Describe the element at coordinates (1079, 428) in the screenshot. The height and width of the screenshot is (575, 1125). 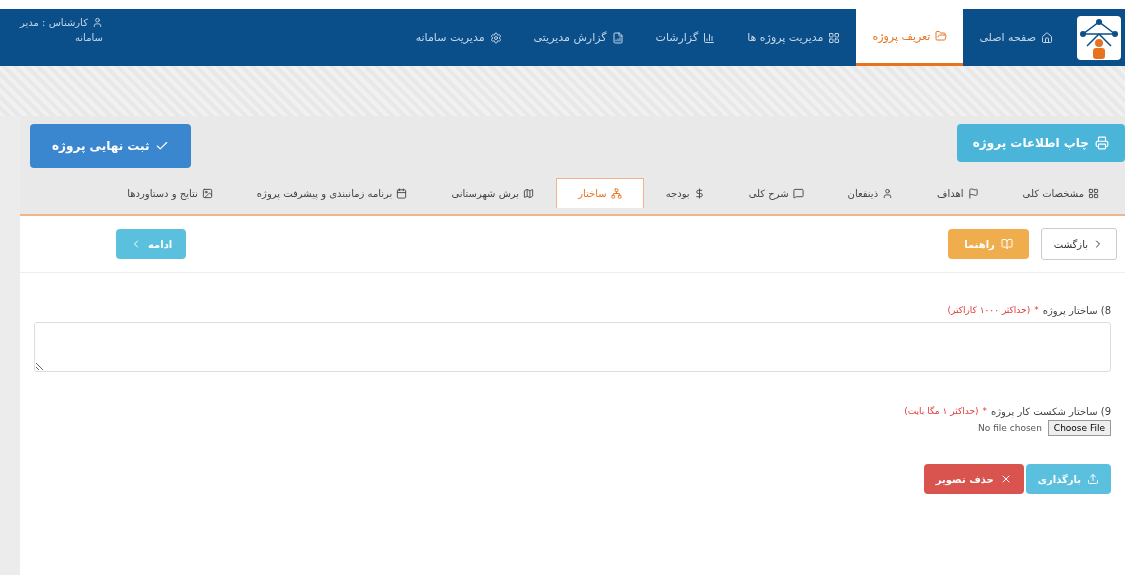
I see `choose-file-button: Choose File` at that location.